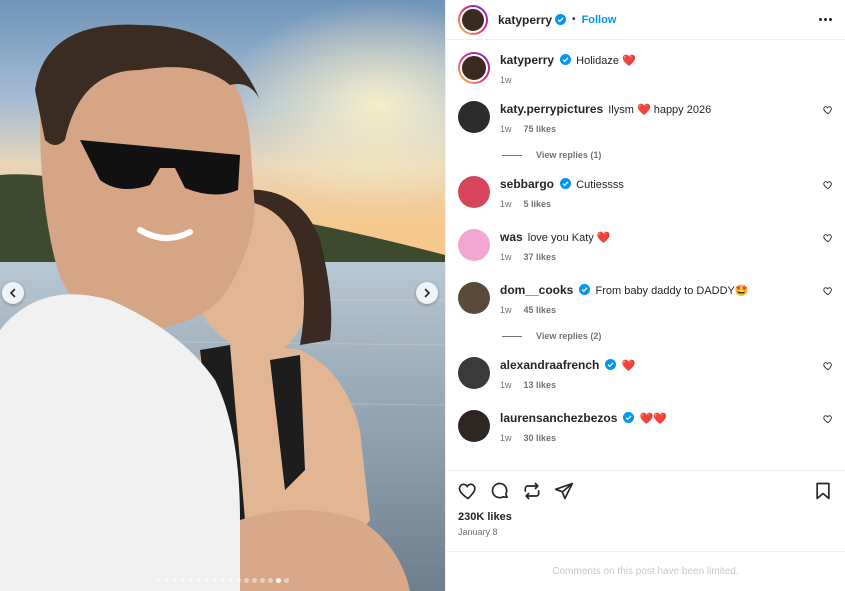 This screenshot has width=845, height=591. Describe the element at coordinates (645, 373) in the screenshot. I see `comment-item: alexandraafrench ❤️ 1w 13 likes` at that location.